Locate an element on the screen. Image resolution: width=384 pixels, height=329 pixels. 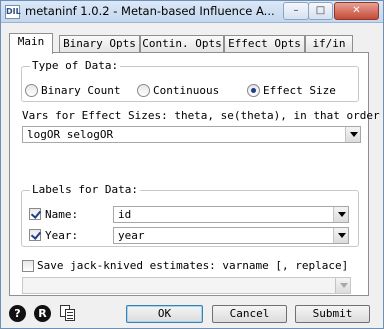
year-value: year is located at coordinates (131, 235).